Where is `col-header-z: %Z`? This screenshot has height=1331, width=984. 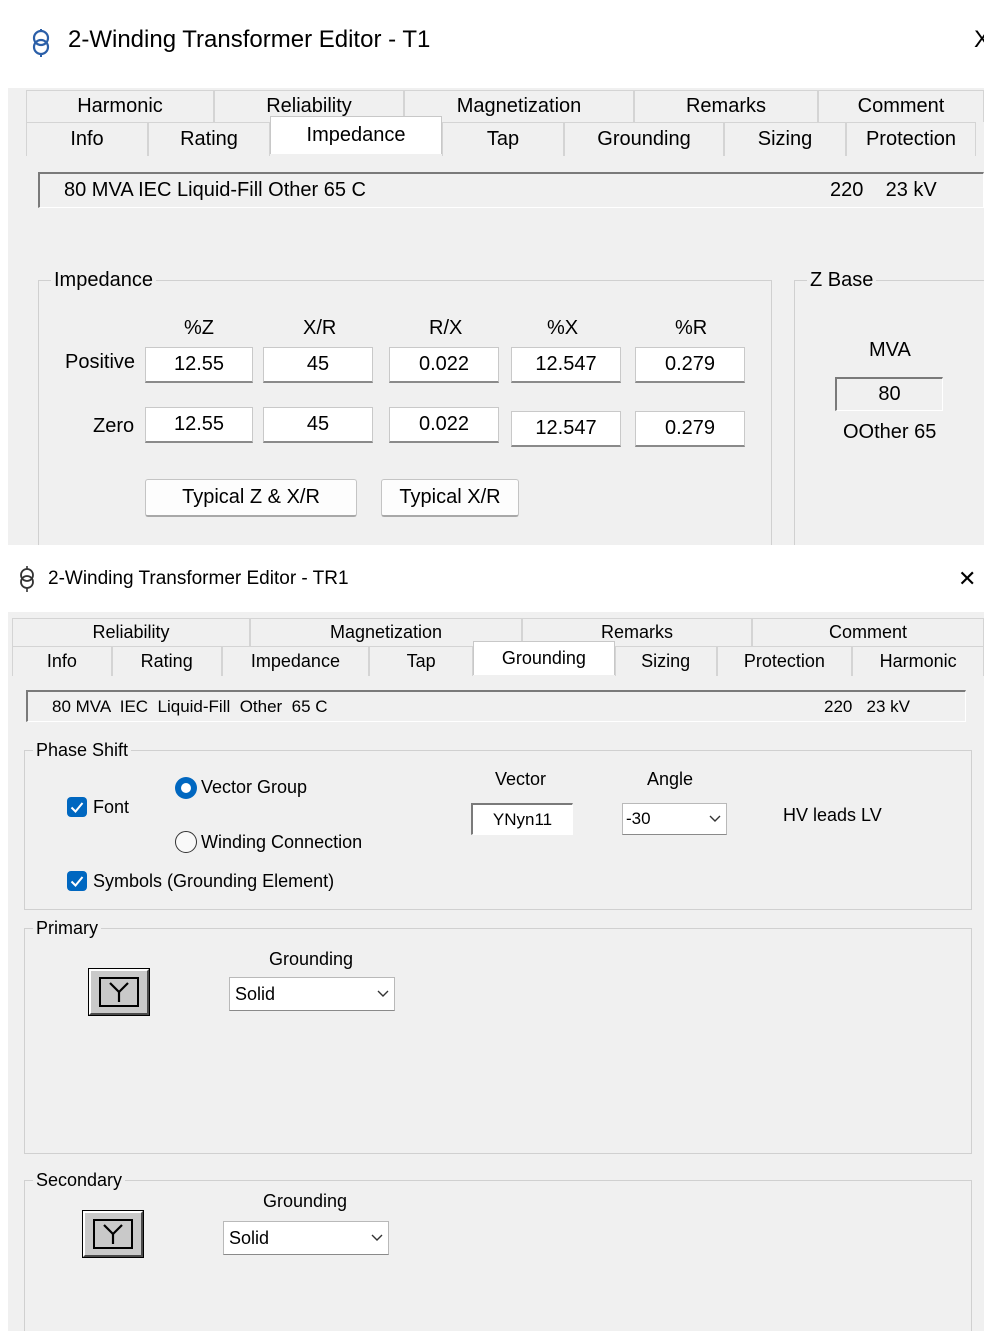
col-header-z: %Z is located at coordinates (199, 328).